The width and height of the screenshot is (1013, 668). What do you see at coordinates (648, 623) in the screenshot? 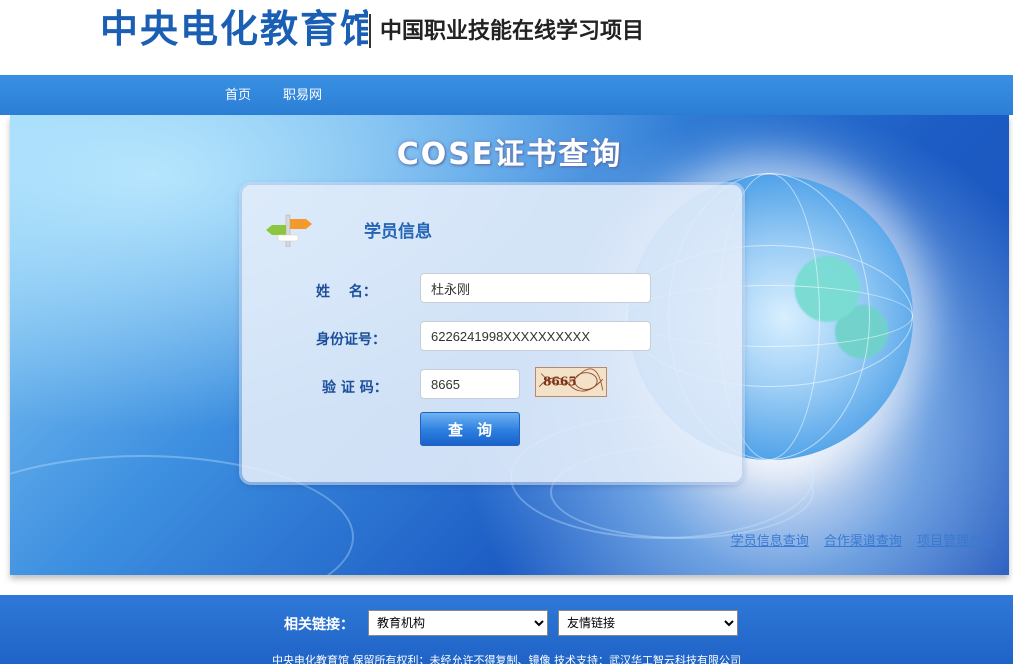
I see `friend-links-select: 友情链接` at bounding box center [648, 623].